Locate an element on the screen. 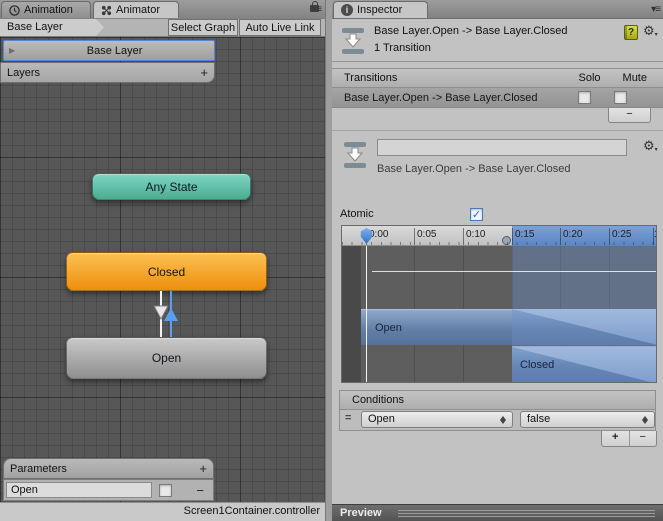 This screenshot has width=663, height=521. transition-name-input is located at coordinates (502, 147).